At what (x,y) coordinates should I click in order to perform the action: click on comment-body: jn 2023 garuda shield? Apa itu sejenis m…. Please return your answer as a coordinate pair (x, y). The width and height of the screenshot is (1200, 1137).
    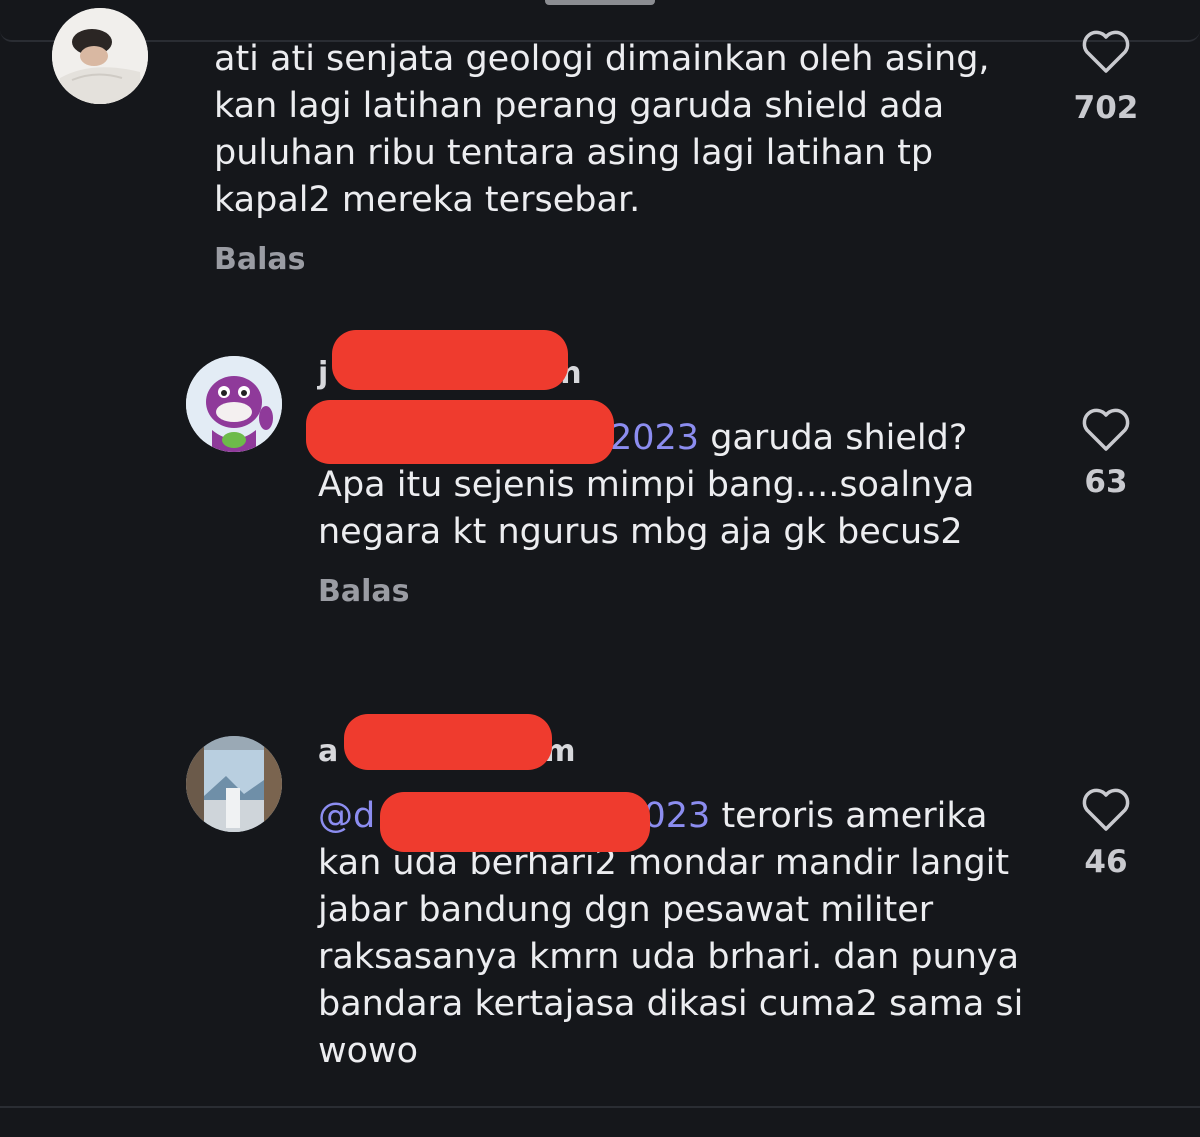
    Looking at the image, I should click on (662, 469).